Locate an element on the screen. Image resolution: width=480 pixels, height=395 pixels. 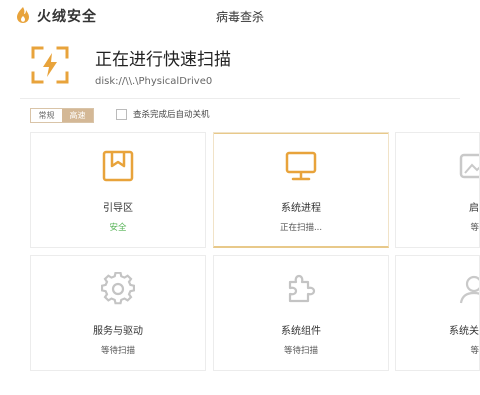
card-status: 安全 is located at coordinates (118, 228).